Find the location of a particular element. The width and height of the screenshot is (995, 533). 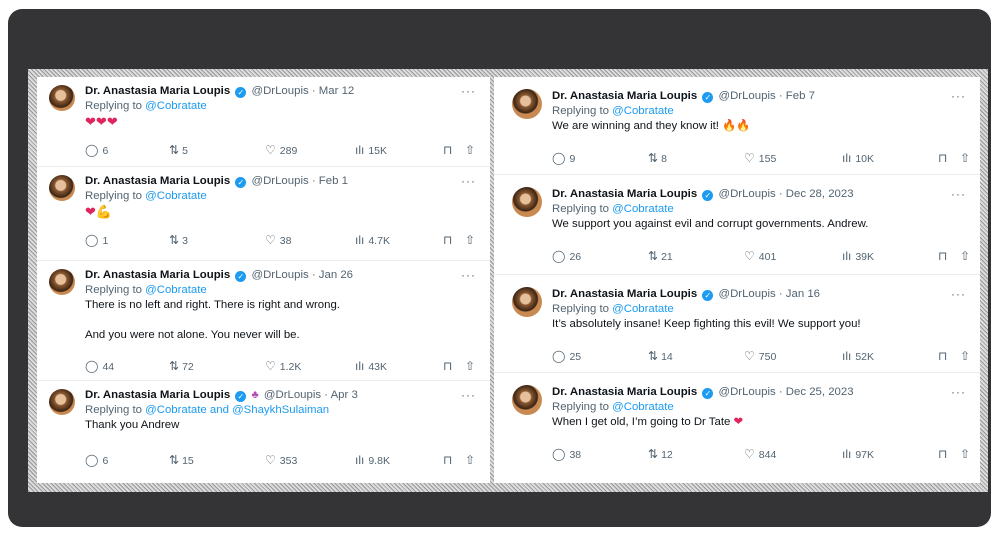

repost-button: ⇅ 5 is located at coordinates (178, 150).